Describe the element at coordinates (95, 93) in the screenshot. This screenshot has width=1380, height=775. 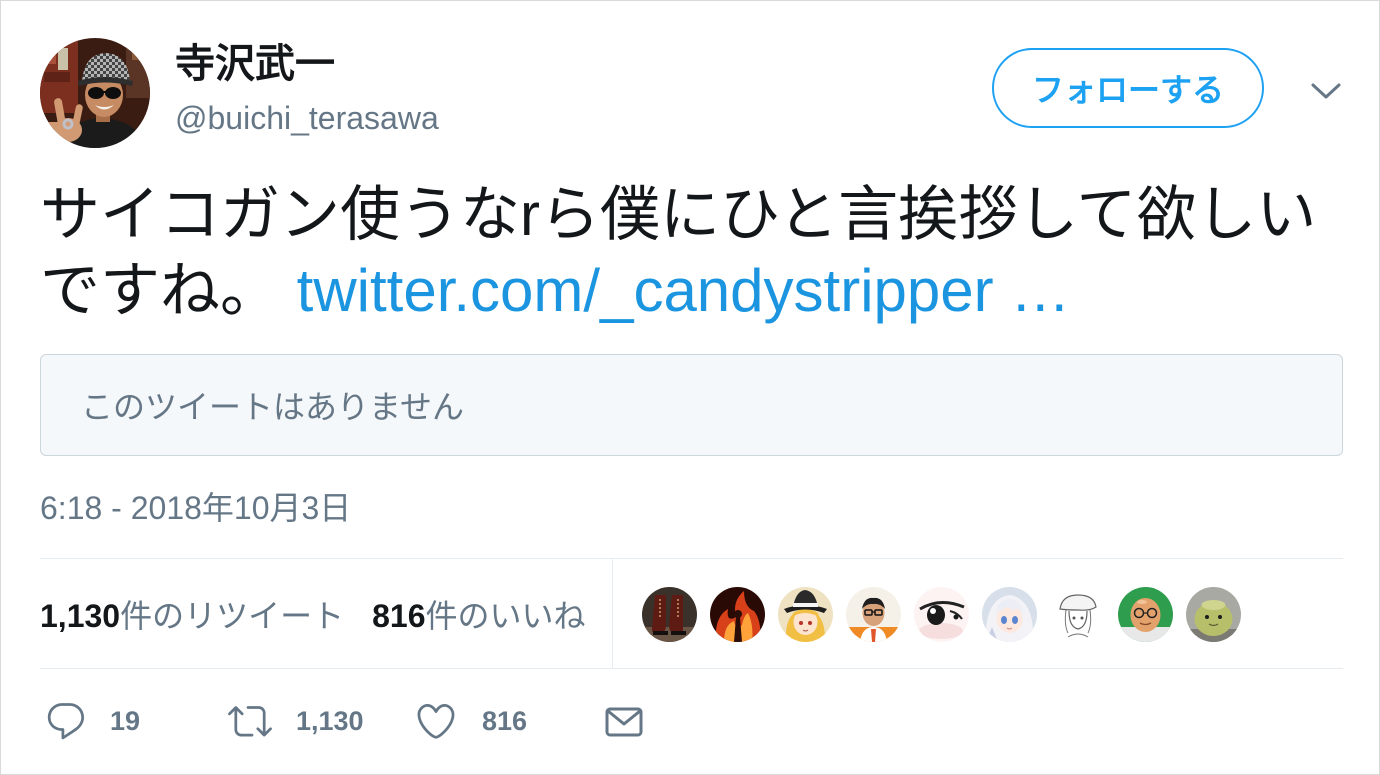
I see `author-avatar` at that location.